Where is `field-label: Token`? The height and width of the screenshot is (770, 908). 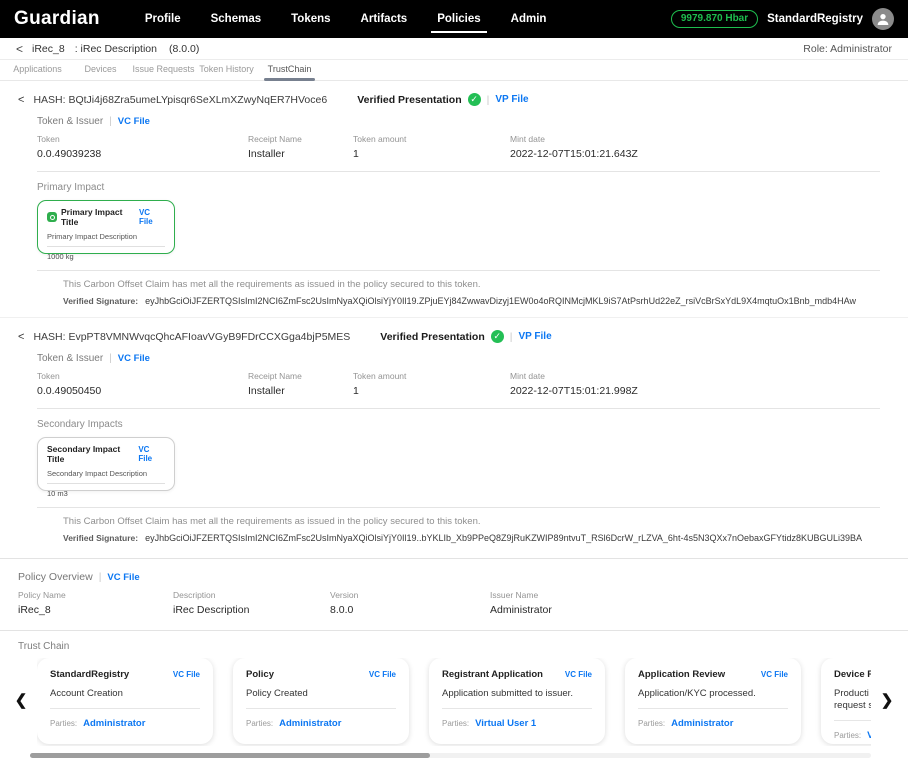
field-label: Token is located at coordinates (48, 139).